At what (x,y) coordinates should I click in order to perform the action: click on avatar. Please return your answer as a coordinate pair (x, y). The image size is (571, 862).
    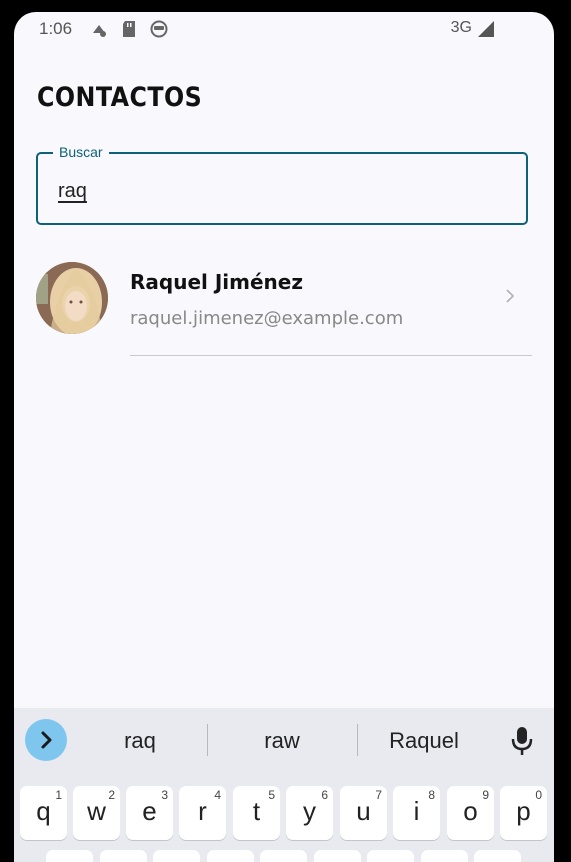
    Looking at the image, I should click on (72, 298).